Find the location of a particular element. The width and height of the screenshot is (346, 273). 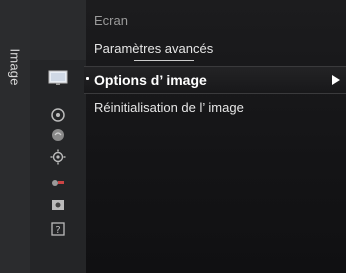

selection-marker is located at coordinates (87, 78).